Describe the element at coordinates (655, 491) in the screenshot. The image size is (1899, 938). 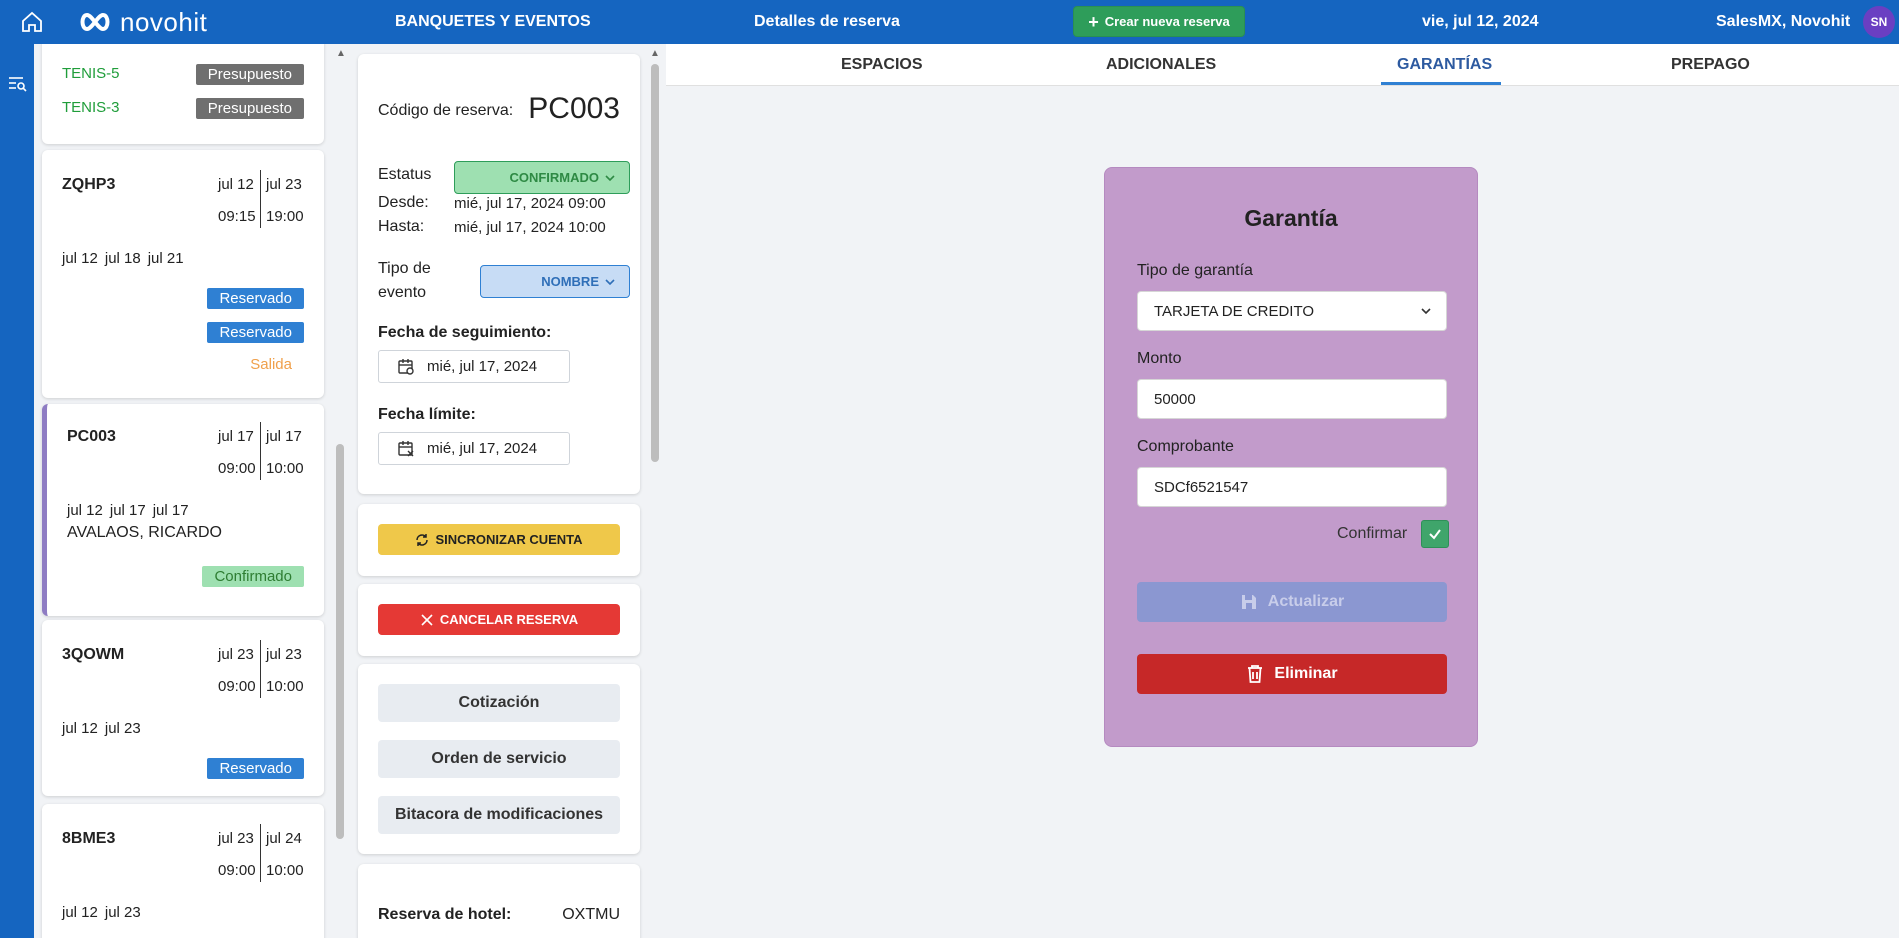
I see `details-scrollbar: ▲` at that location.